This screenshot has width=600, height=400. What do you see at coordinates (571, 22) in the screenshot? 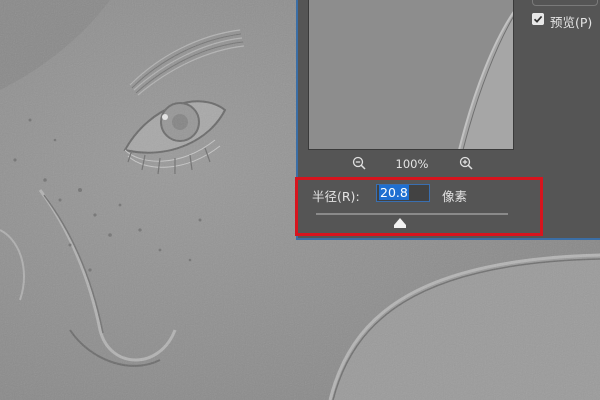
I see `preview-checkbox-label: 预览(P)` at bounding box center [571, 22].